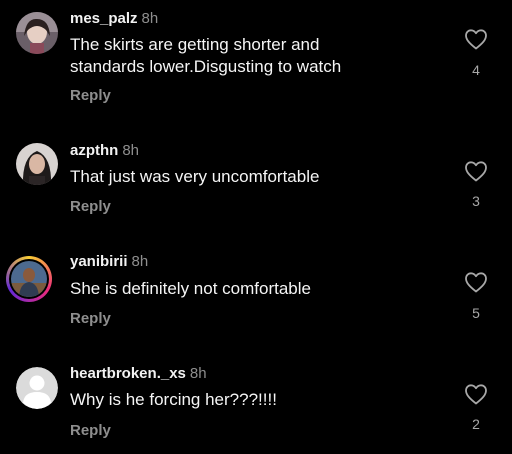 The height and width of the screenshot is (454, 512). What do you see at coordinates (94, 150) in the screenshot?
I see `username: azpthn` at bounding box center [94, 150].